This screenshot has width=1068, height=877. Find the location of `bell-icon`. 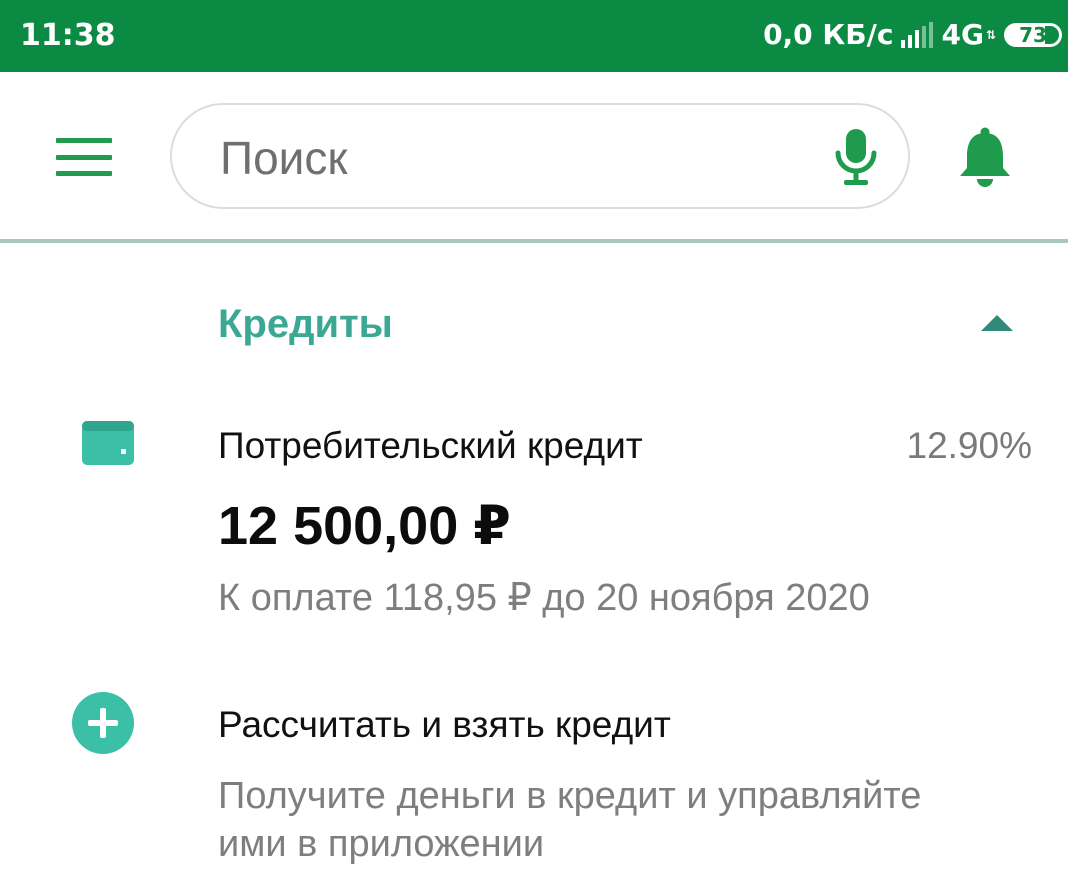

bell-icon is located at coordinates (985, 157).